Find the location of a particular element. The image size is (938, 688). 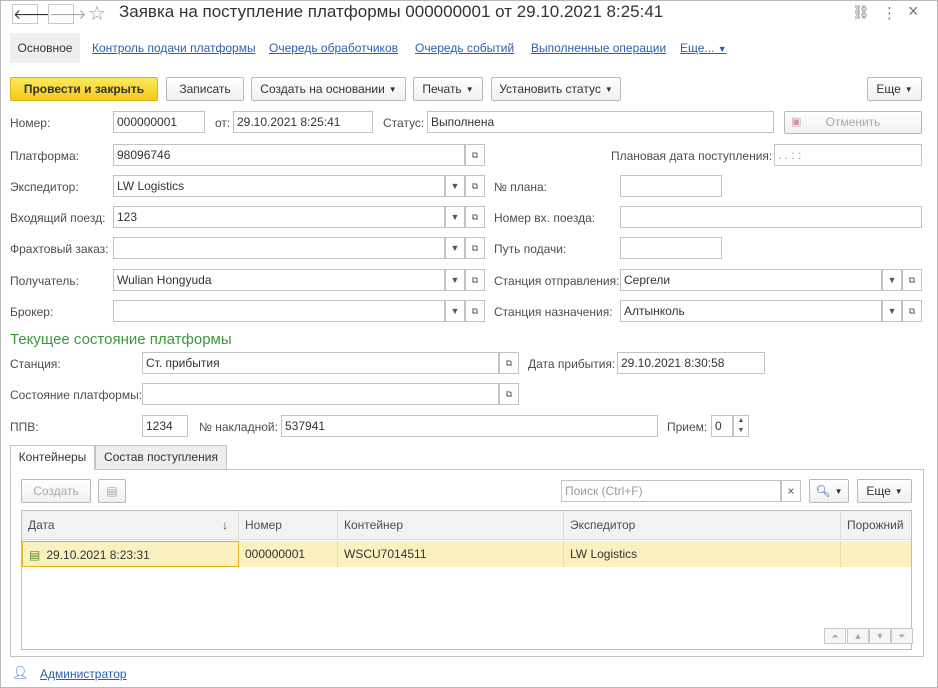

platform-state-field is located at coordinates (320, 394).